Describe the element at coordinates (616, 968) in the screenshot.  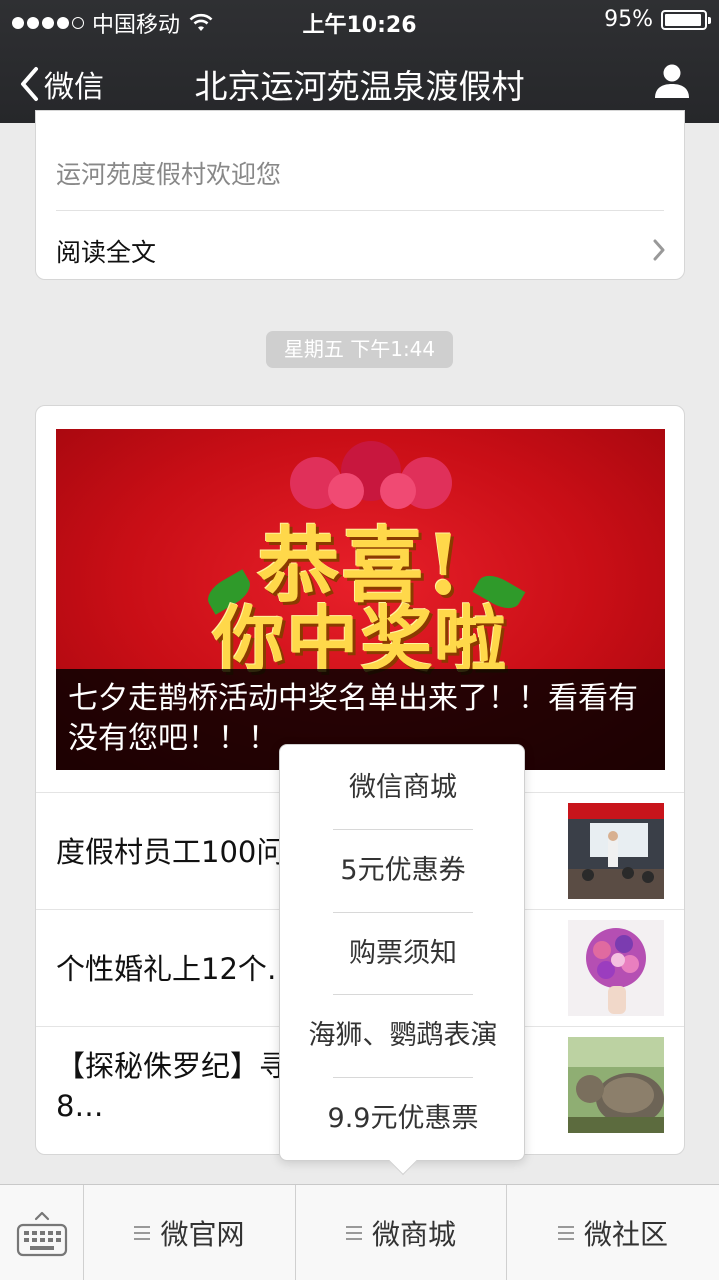
I see `bouquet-photo` at that location.